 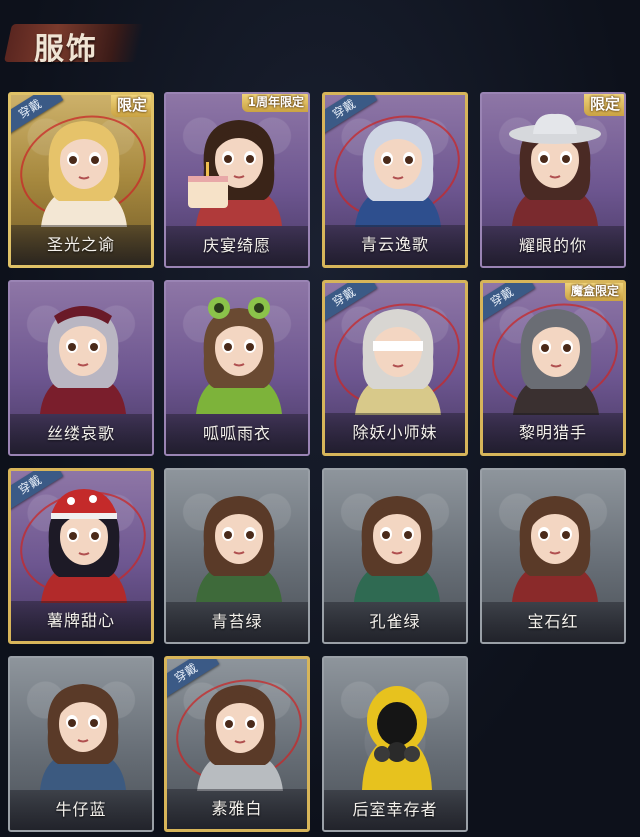 I want to click on costume-card: 丝缕哀歌, so click(x=81, y=368).